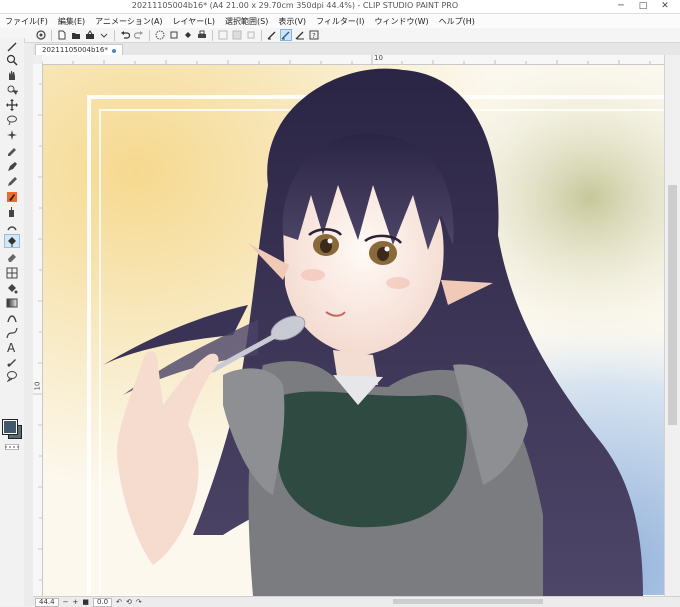 The image size is (680, 607). Describe the element at coordinates (38, 330) in the screenshot. I see `vertical-ruler: 10` at that location.